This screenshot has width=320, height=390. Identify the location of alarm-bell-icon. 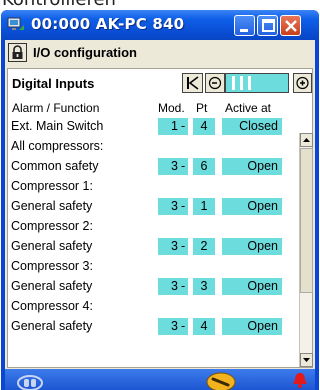
(300, 380).